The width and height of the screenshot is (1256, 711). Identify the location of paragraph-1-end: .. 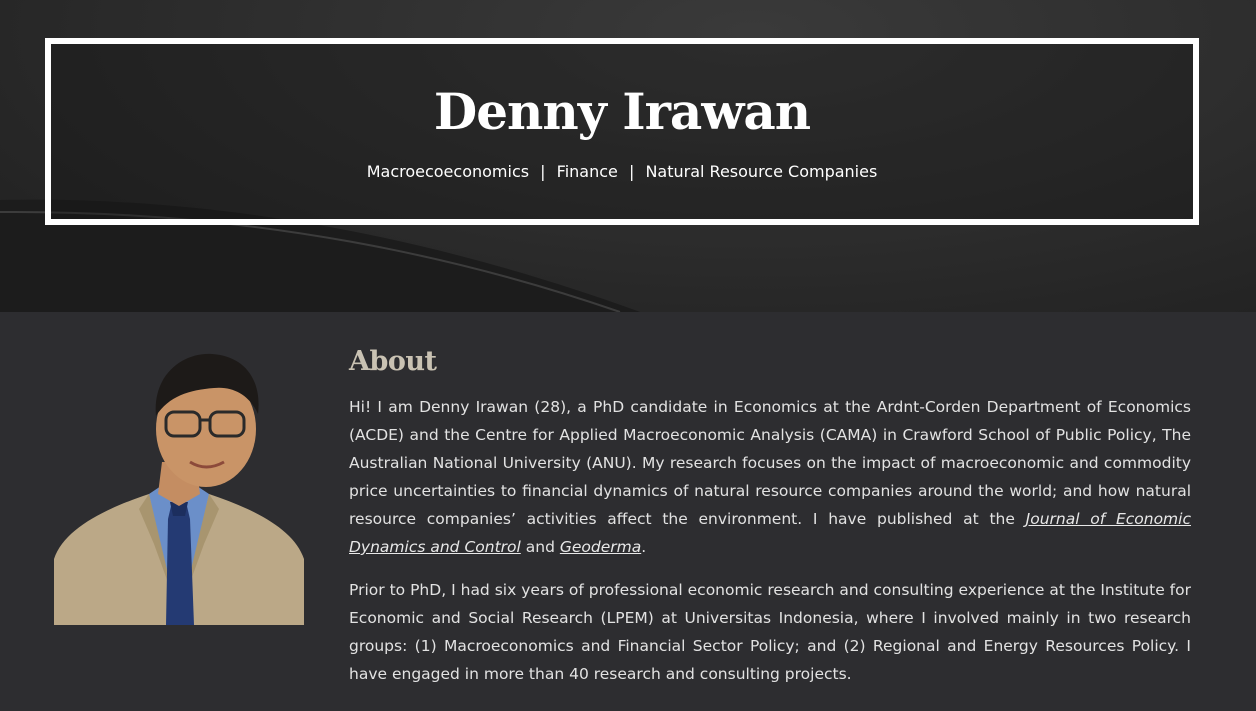
(644, 547).